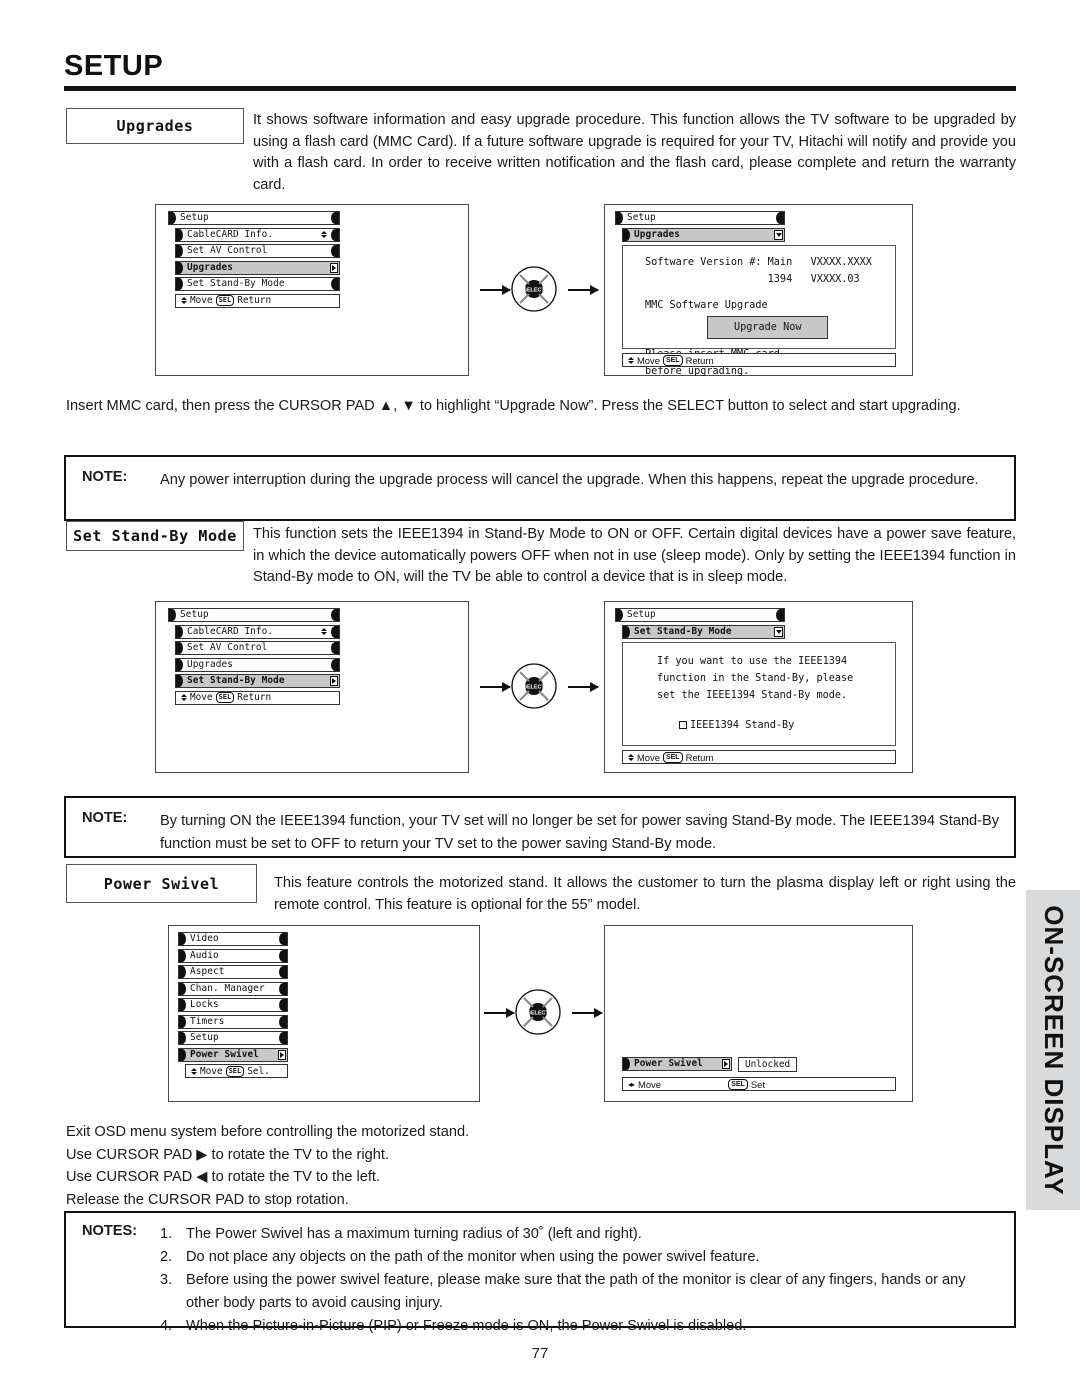 This screenshot has width=1080, height=1397. I want to click on page-title: SETUP, so click(114, 66).